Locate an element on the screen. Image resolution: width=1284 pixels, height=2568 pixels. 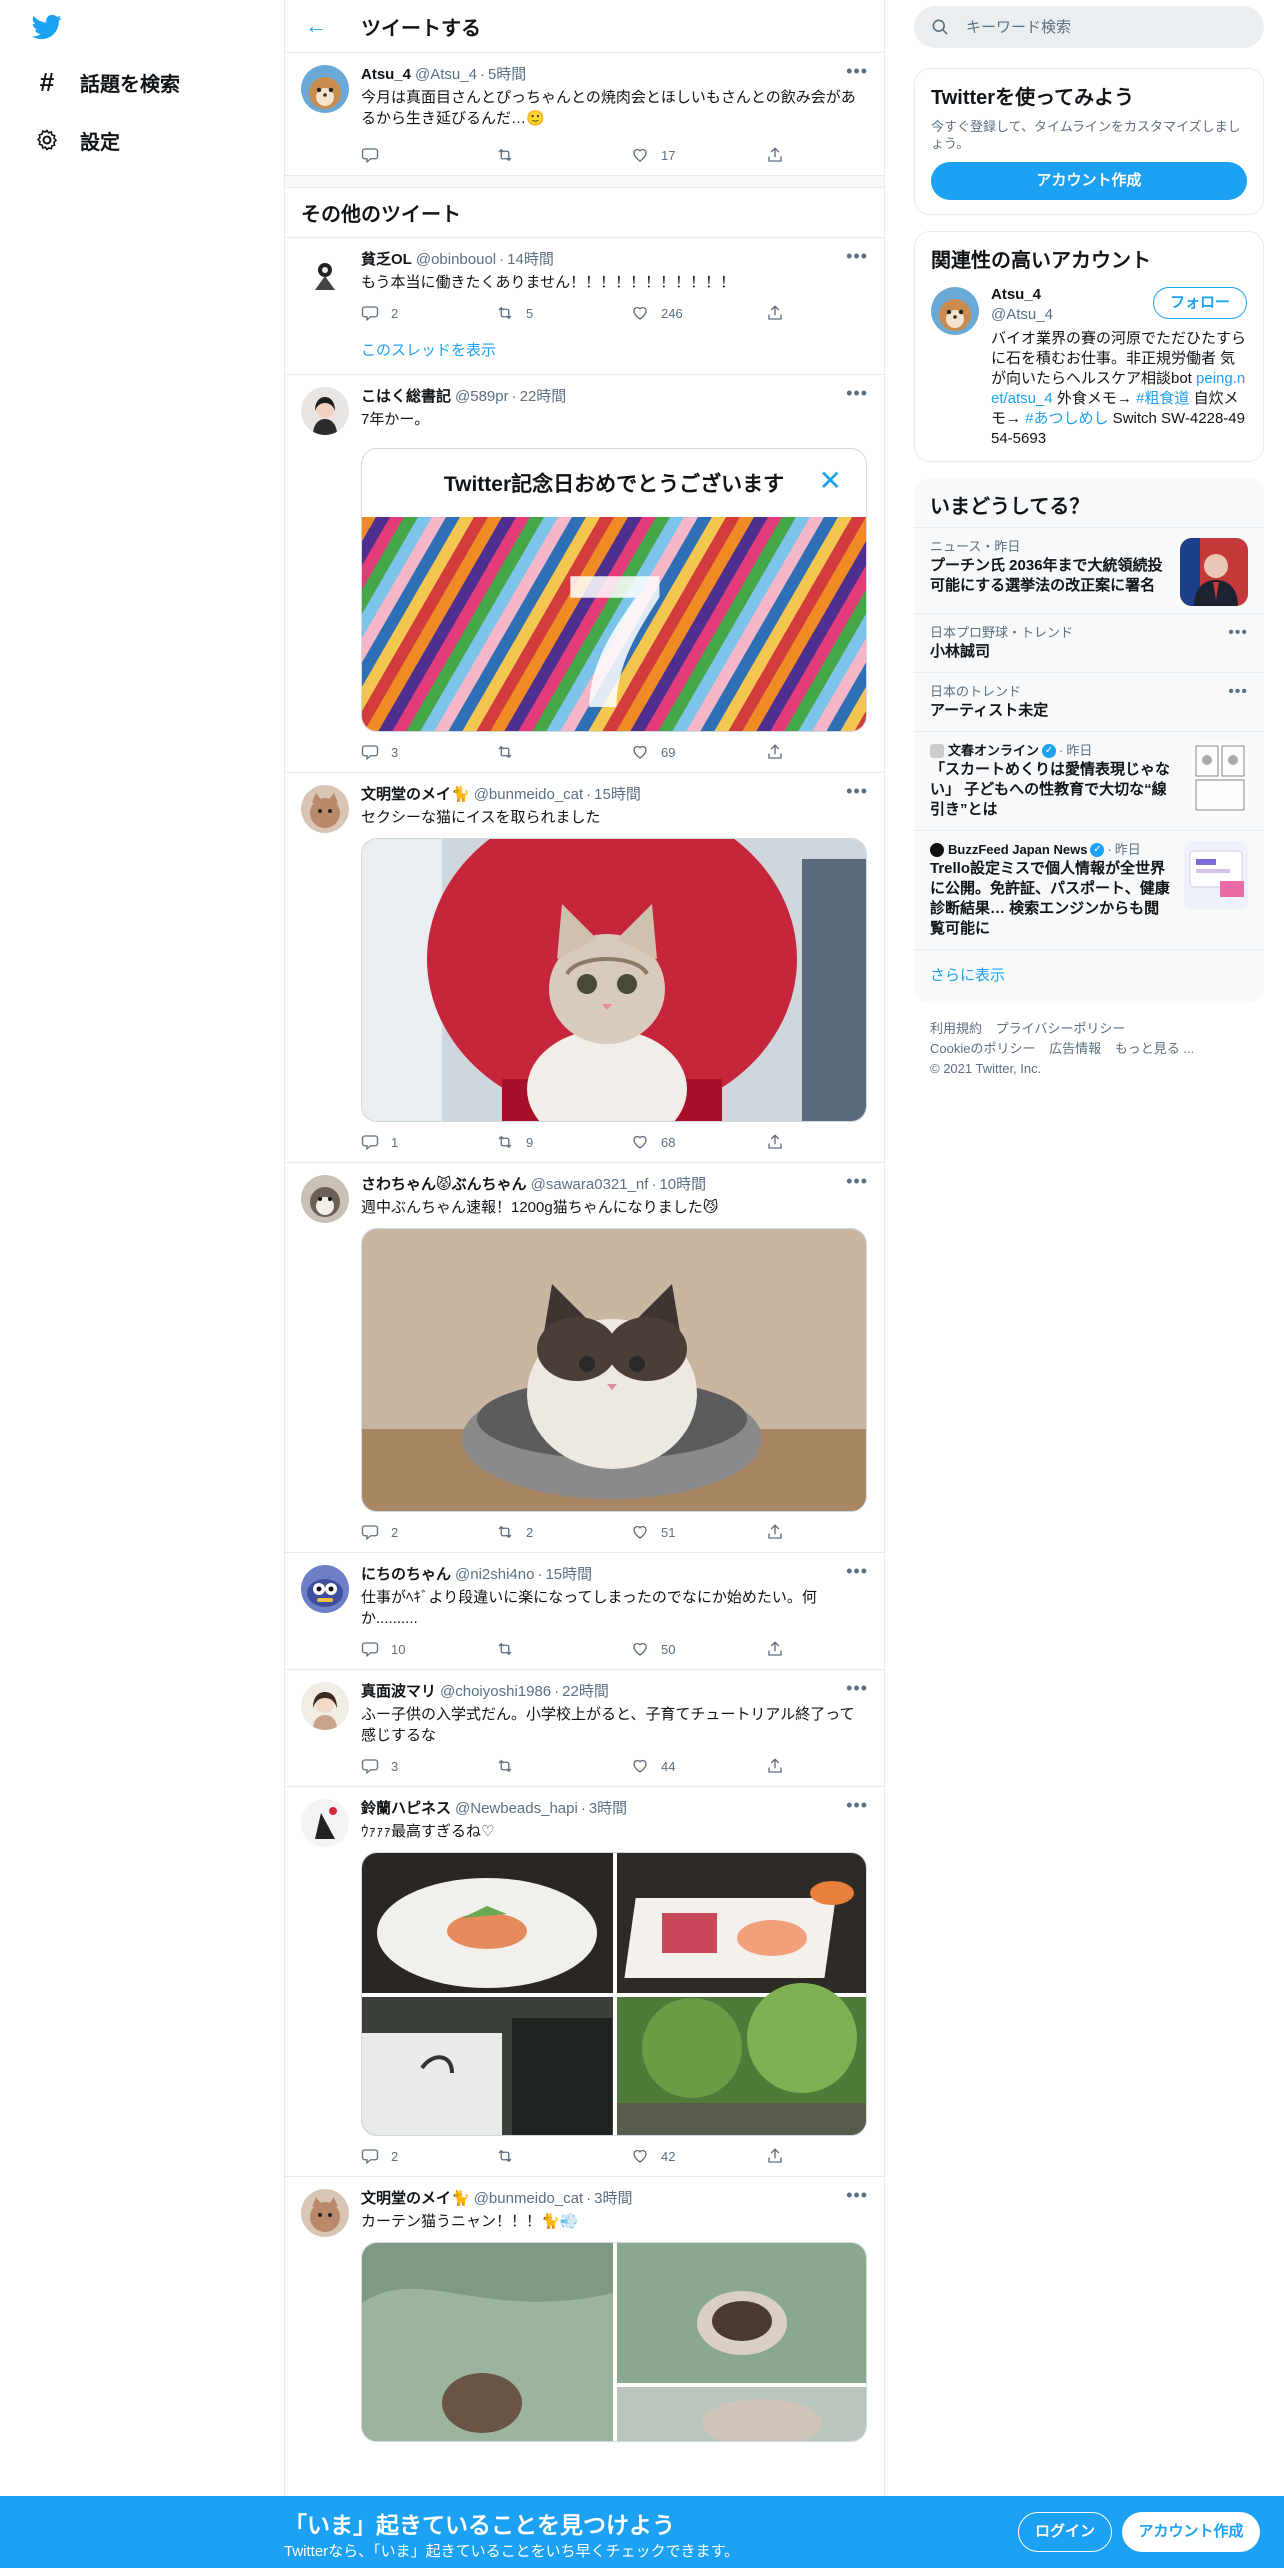
footer-link-terms: 利用規約 is located at coordinates (956, 1028).